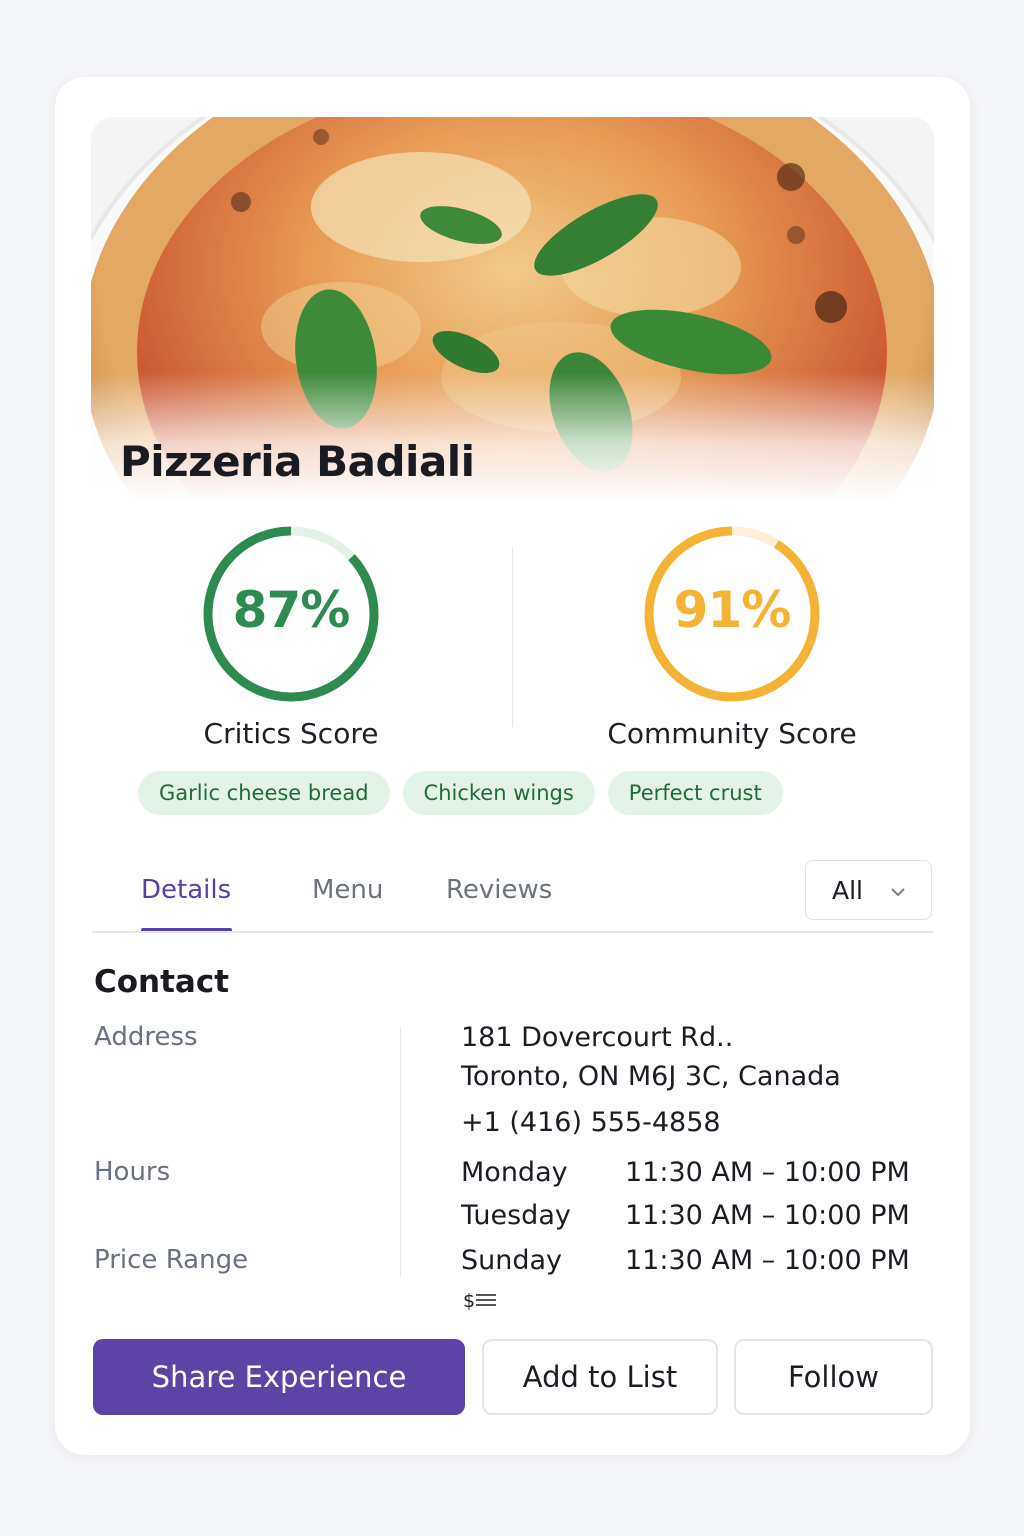 The height and width of the screenshot is (1536, 1024). Describe the element at coordinates (486, 1300) in the screenshot. I see `price-lines-icon` at that location.